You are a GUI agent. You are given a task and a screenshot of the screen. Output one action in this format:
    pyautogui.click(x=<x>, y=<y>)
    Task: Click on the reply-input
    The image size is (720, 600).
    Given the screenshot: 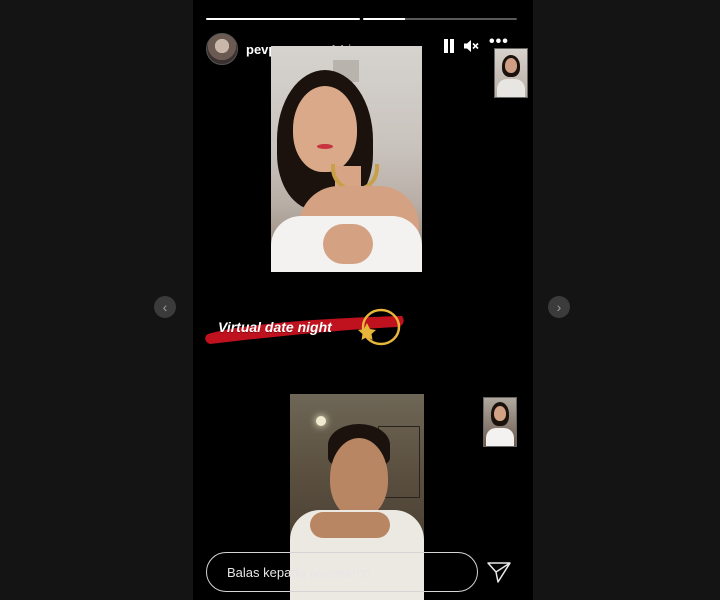 What is the action you would take?
    pyautogui.click(x=342, y=572)
    